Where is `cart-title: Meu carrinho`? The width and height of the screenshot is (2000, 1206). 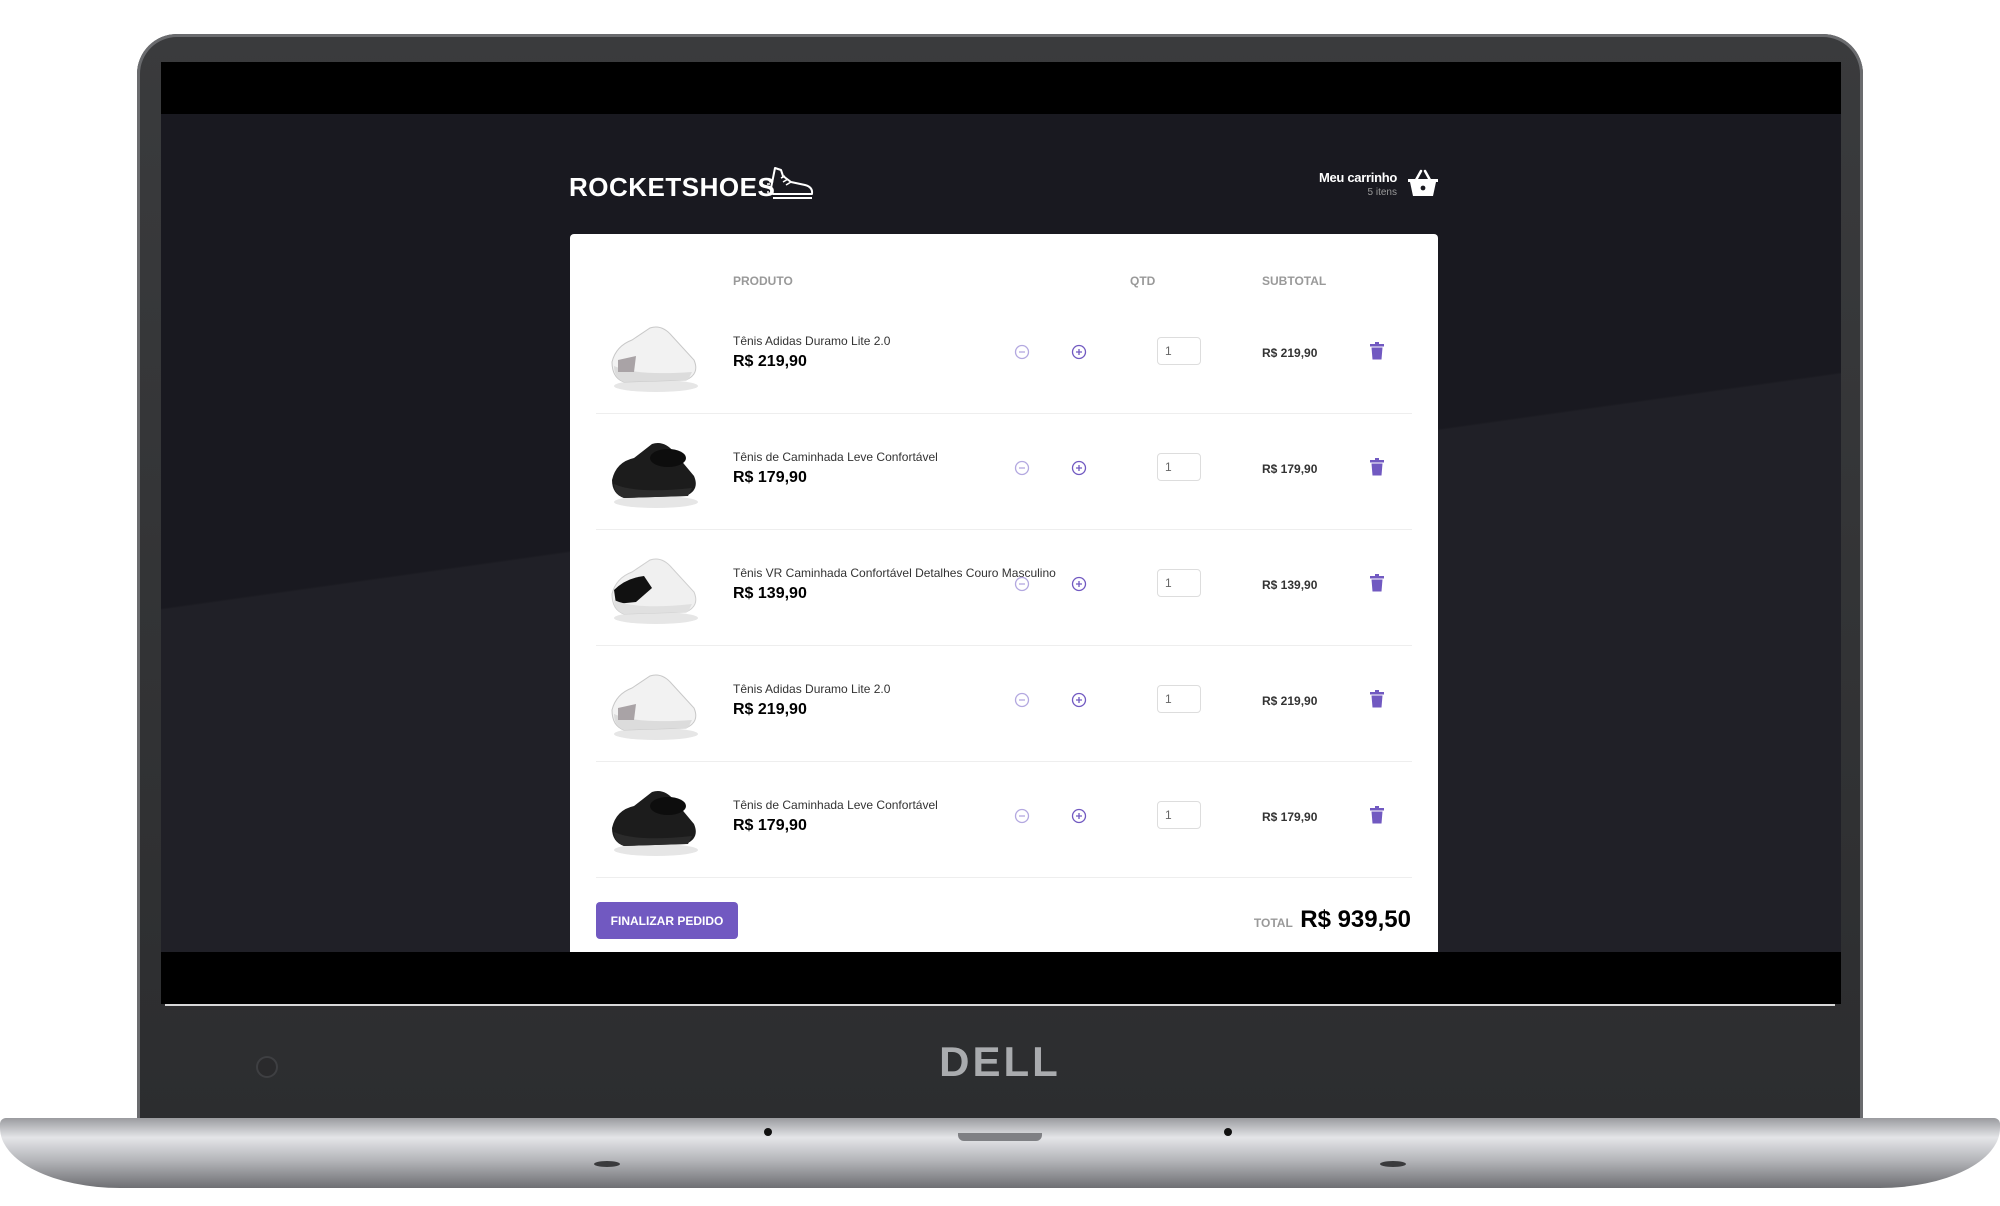
cart-title: Meu carrinho is located at coordinates (1357, 177).